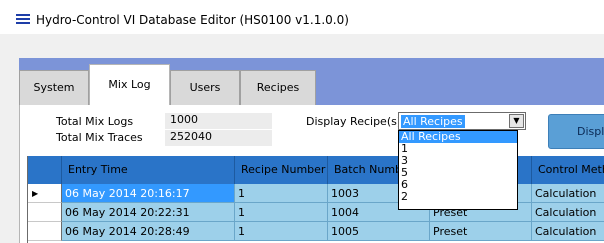 The image size is (604, 243). I want to click on cell-entry-time: 06 May 2014 20:28:49, so click(148, 231).